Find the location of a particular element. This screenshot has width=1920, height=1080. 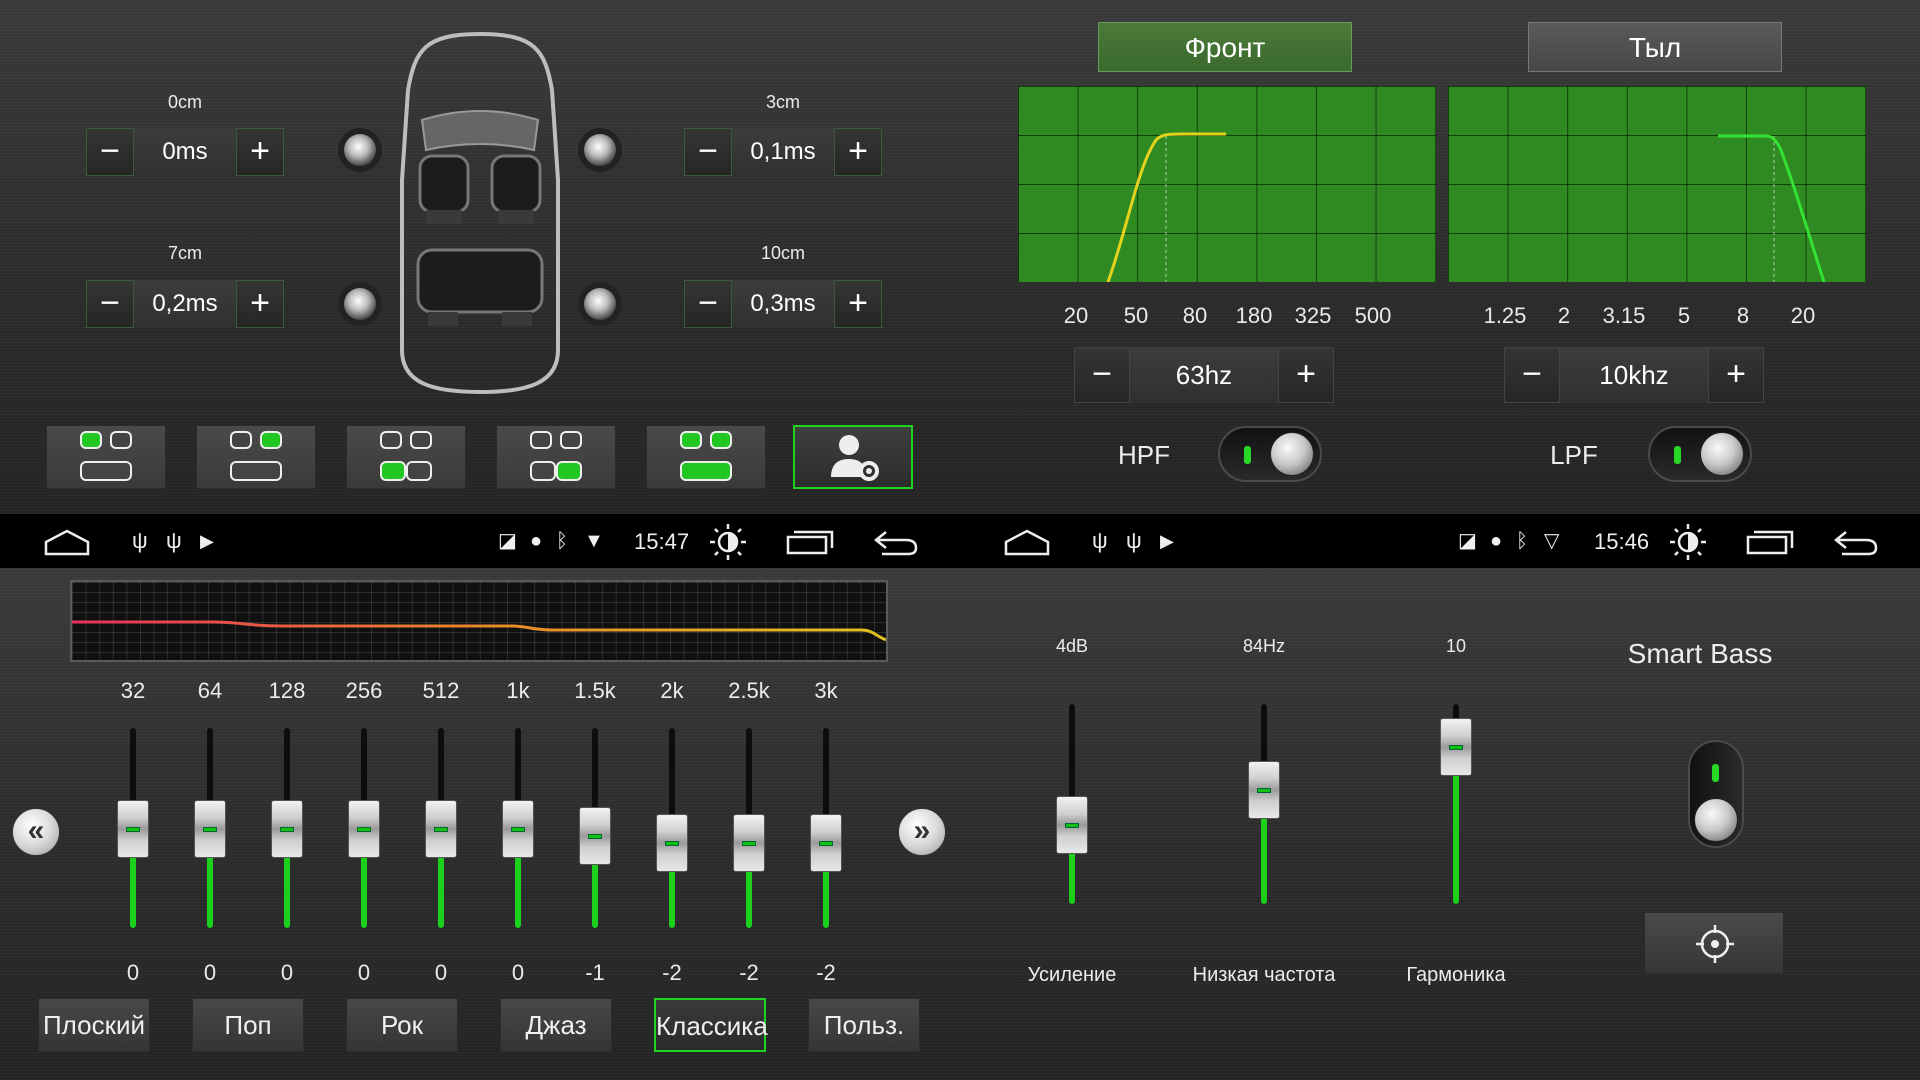

hpf-scale-3: 180 is located at coordinates (1254, 315).